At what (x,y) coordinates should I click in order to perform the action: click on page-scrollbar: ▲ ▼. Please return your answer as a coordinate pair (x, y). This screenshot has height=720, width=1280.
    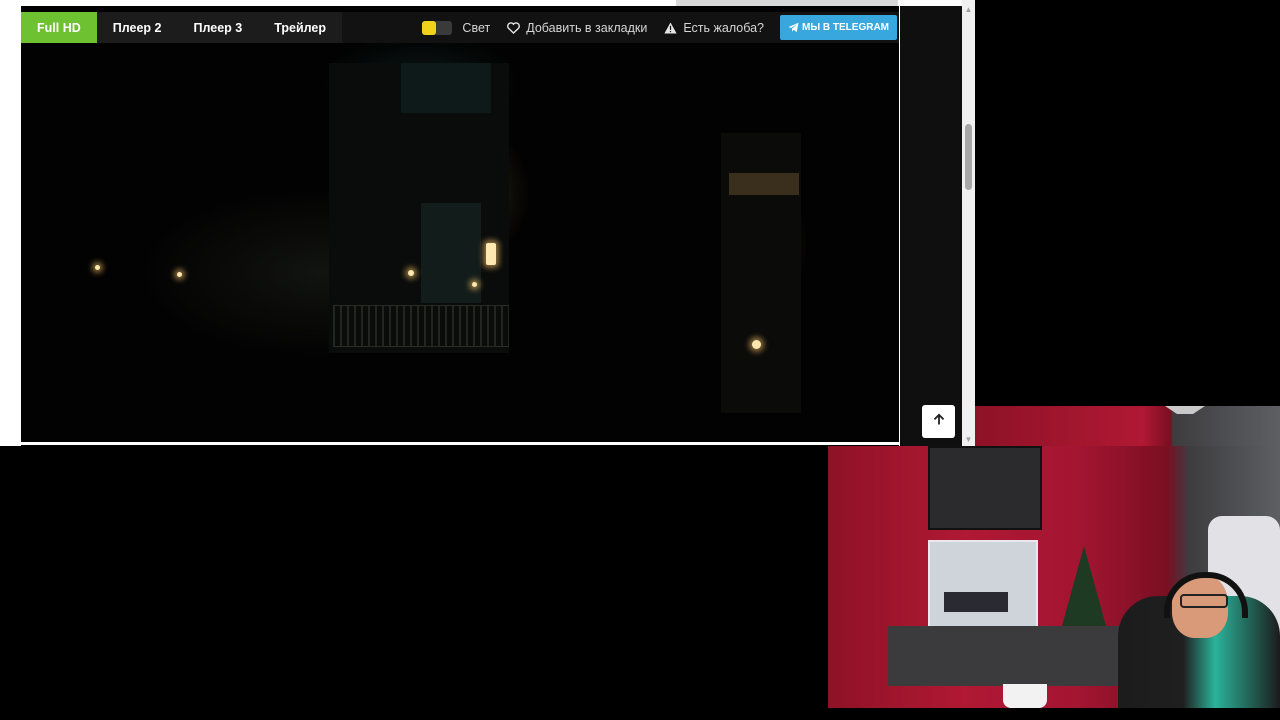
    Looking at the image, I should click on (968, 223).